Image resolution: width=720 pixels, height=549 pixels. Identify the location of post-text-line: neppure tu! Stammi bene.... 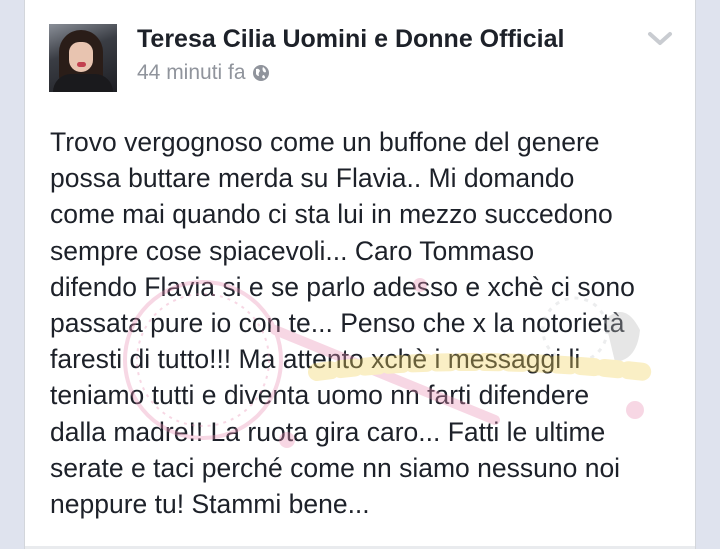
(210, 504).